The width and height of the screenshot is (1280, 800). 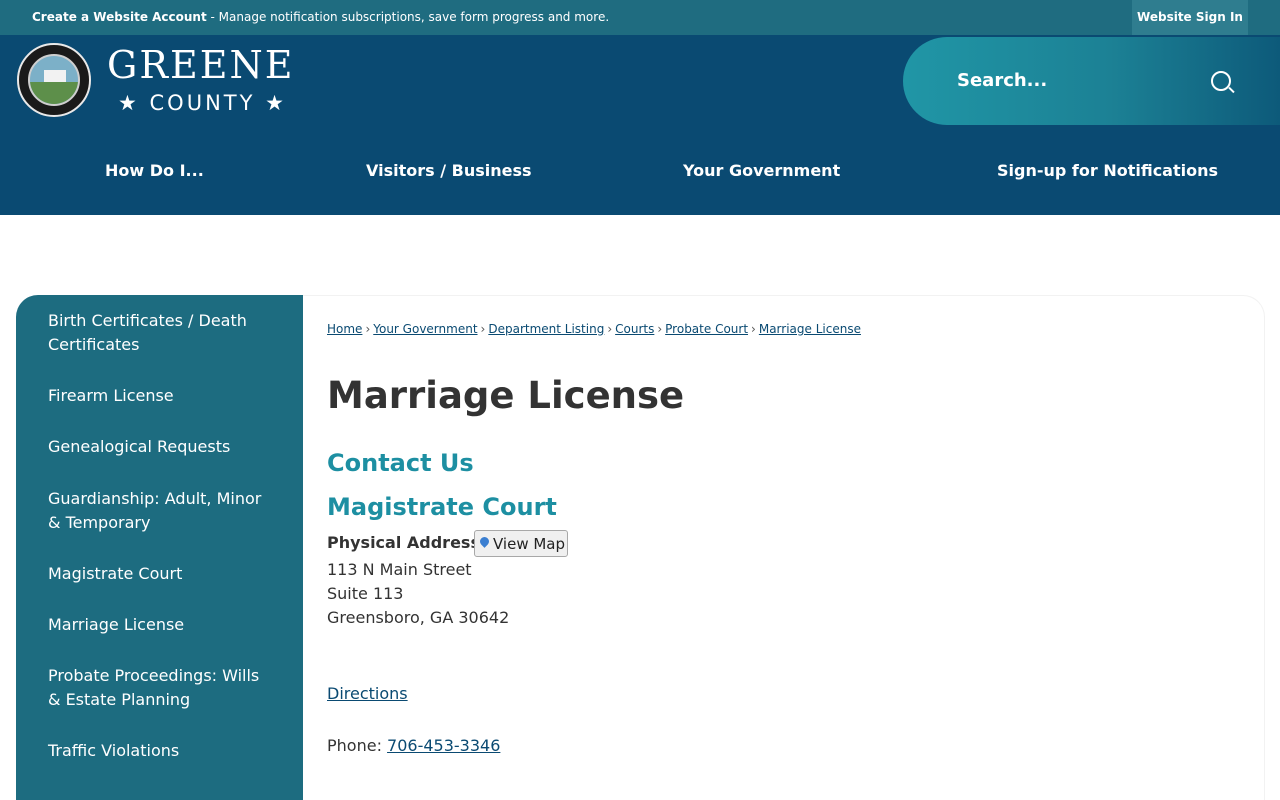 I want to click on nav-visitors-business: Visitors / Business, so click(x=449, y=170).